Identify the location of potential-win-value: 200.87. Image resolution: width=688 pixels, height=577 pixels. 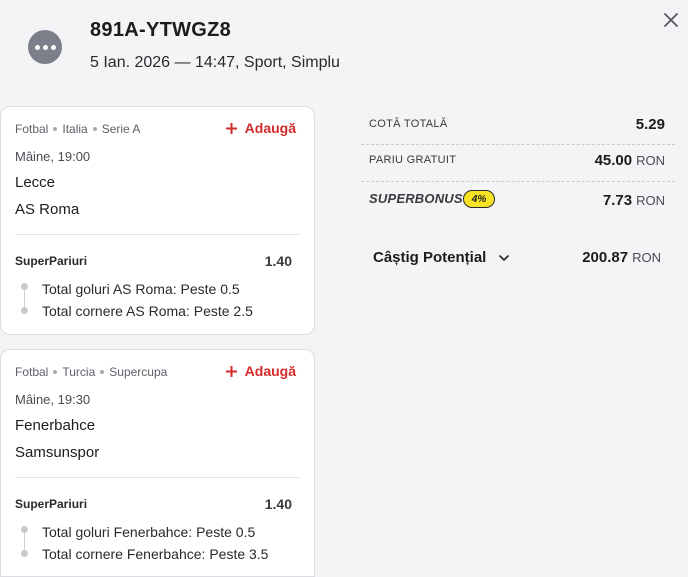
(605, 257).